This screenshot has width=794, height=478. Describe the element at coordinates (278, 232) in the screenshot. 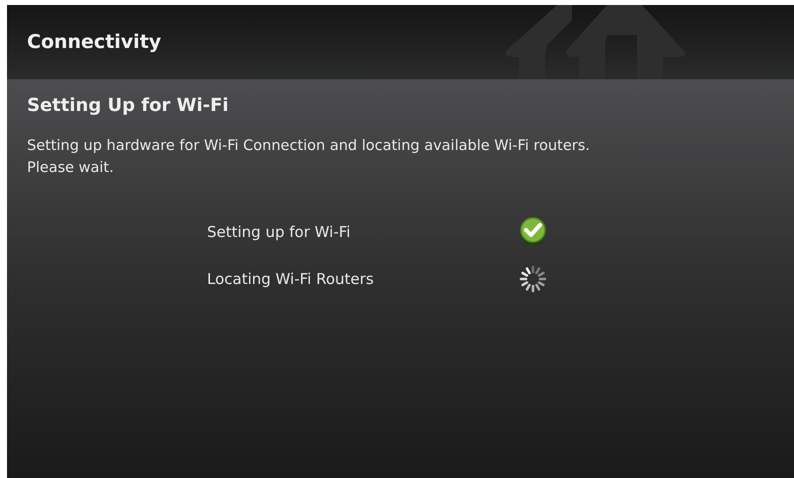

I see `step-label: Setting up for Wi-Fi` at that location.